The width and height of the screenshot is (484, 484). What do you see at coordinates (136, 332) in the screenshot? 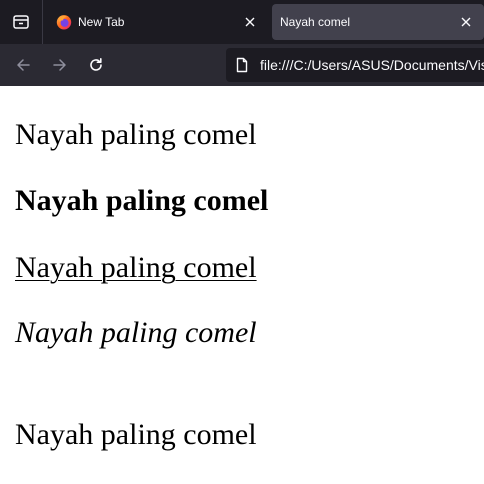
I see `italic-text-line: Nayah paling comel` at bounding box center [136, 332].